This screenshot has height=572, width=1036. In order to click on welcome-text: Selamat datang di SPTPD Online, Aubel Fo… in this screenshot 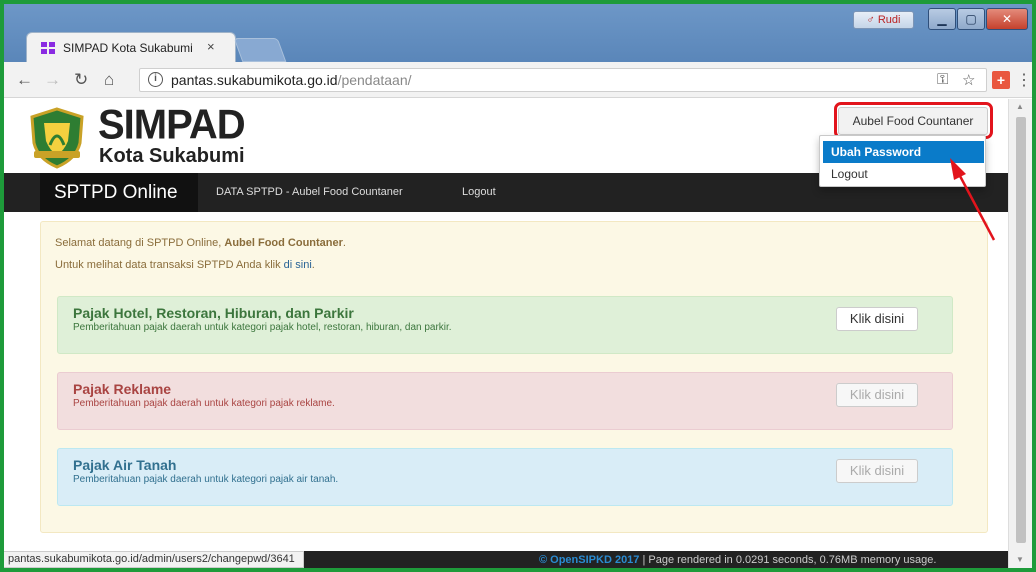, I will do `click(200, 243)`.